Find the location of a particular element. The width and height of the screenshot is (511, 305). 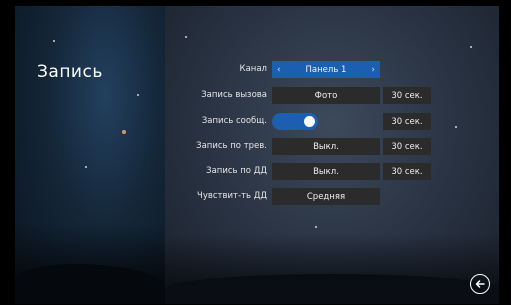

motion-record-select: Выкл. is located at coordinates (326, 171).